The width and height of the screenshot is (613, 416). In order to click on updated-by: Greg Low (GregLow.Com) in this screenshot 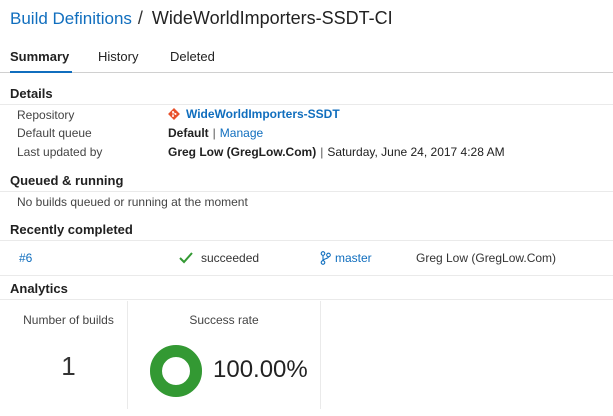, I will do `click(242, 152)`.